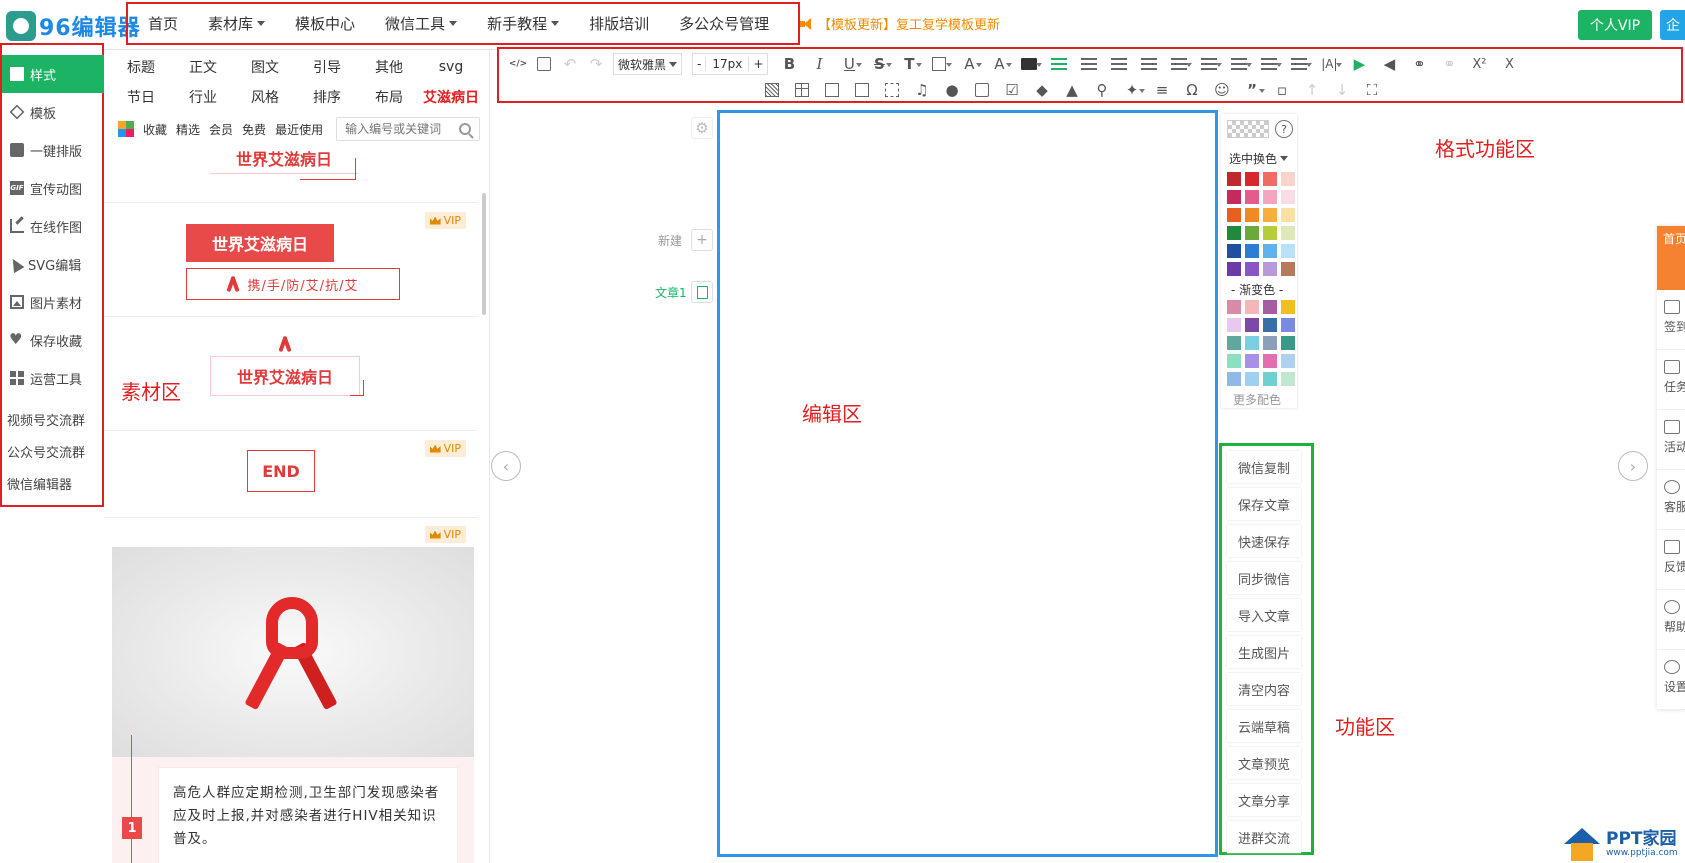  What do you see at coordinates (1259, 158) in the screenshot?
I see `color-mode-select: 选中换色` at bounding box center [1259, 158].